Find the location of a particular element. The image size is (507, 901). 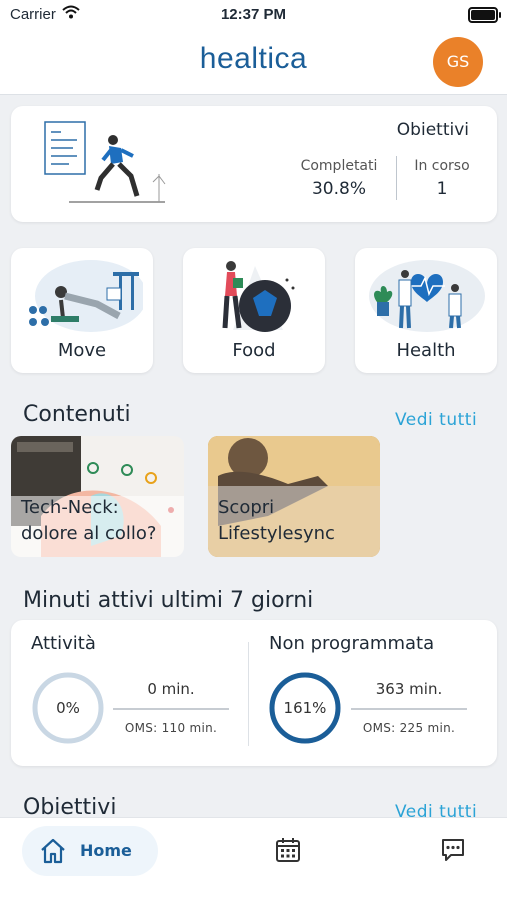

category-move-card: Move is located at coordinates (82, 310).